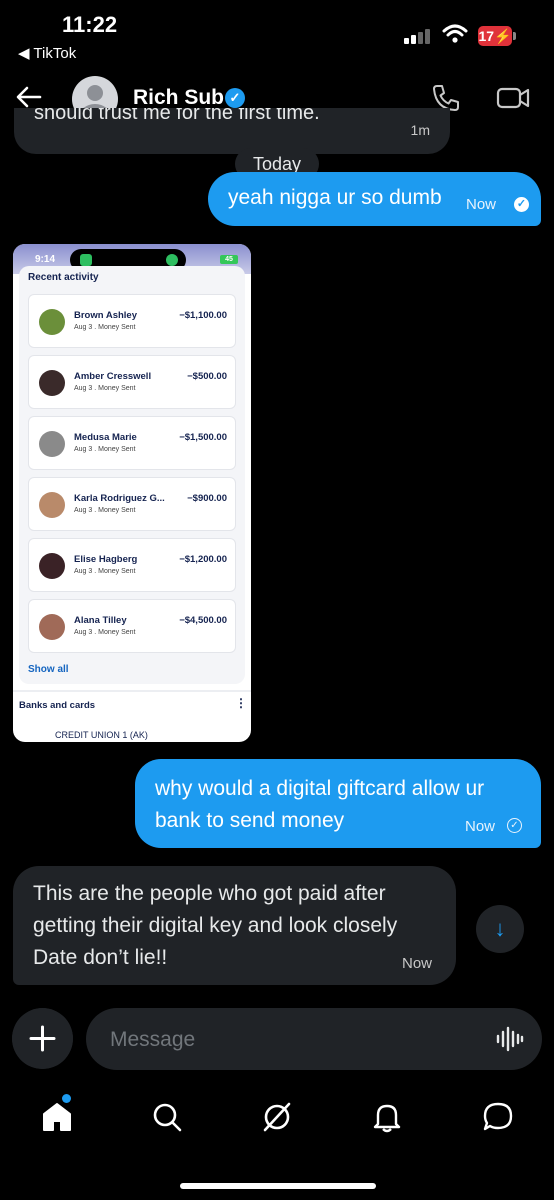  Describe the element at coordinates (90, 24) in the screenshot. I see `status-time: 11:22` at that location.